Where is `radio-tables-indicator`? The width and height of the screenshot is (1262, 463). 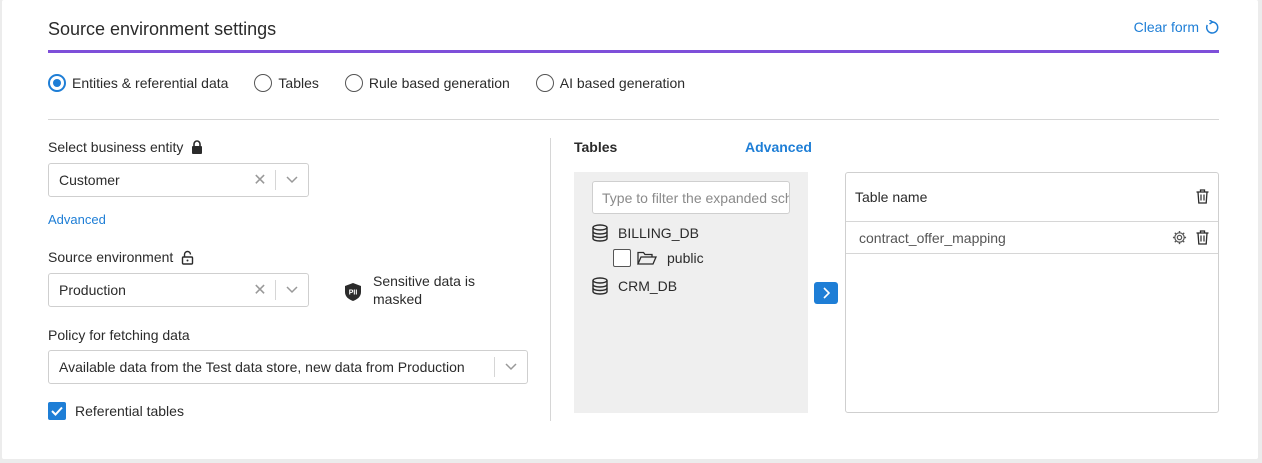 radio-tables-indicator is located at coordinates (263, 83).